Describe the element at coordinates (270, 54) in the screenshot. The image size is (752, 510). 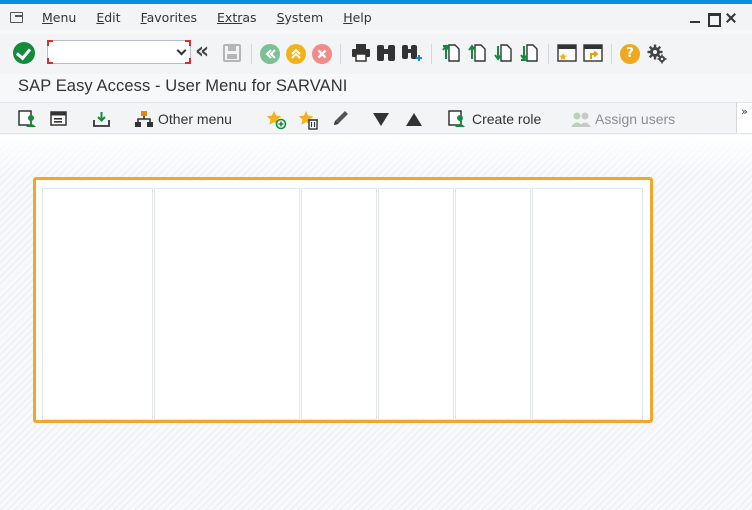
I see `back-icon` at that location.